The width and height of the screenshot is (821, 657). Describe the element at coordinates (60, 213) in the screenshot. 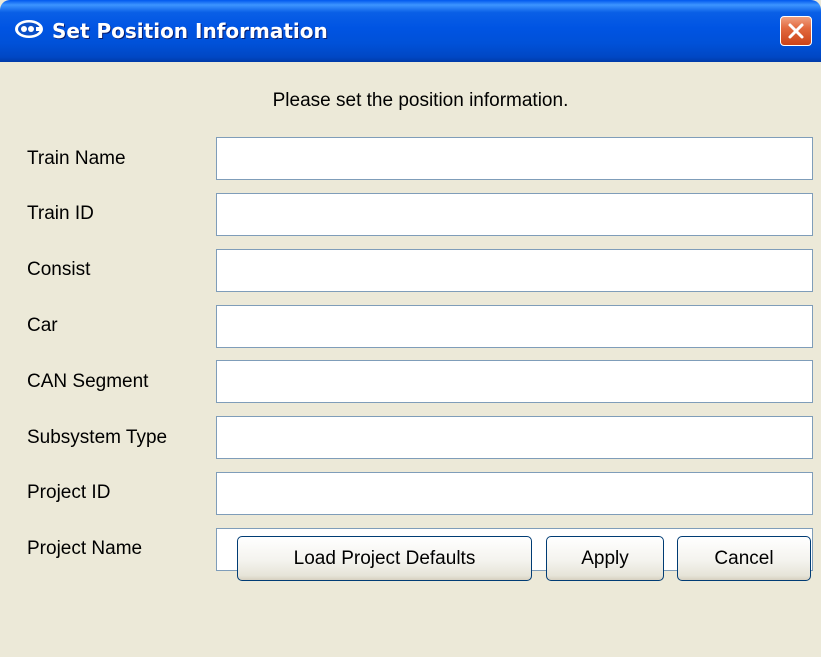

I see `train-id-label: Train ID` at that location.